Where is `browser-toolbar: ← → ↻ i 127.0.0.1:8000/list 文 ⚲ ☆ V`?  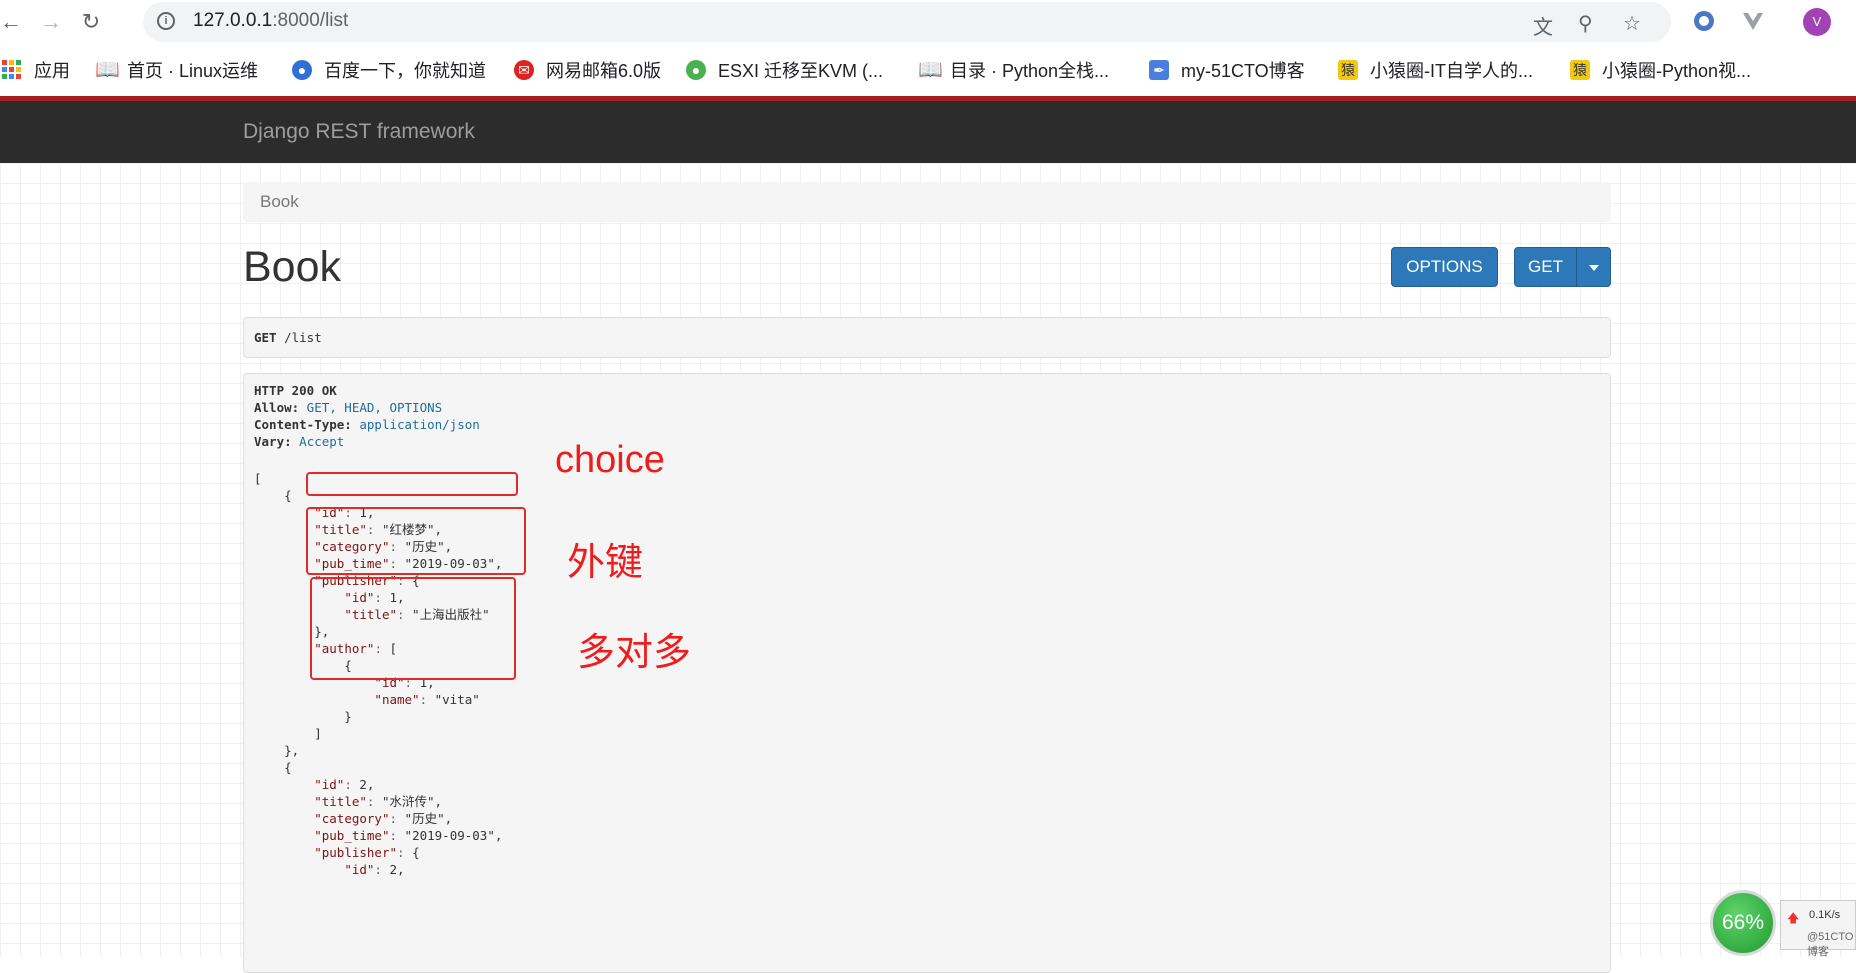
browser-toolbar: ← → ↻ i 127.0.0.1:8000/list 文 ⚲ ☆ V is located at coordinates (928, 22).